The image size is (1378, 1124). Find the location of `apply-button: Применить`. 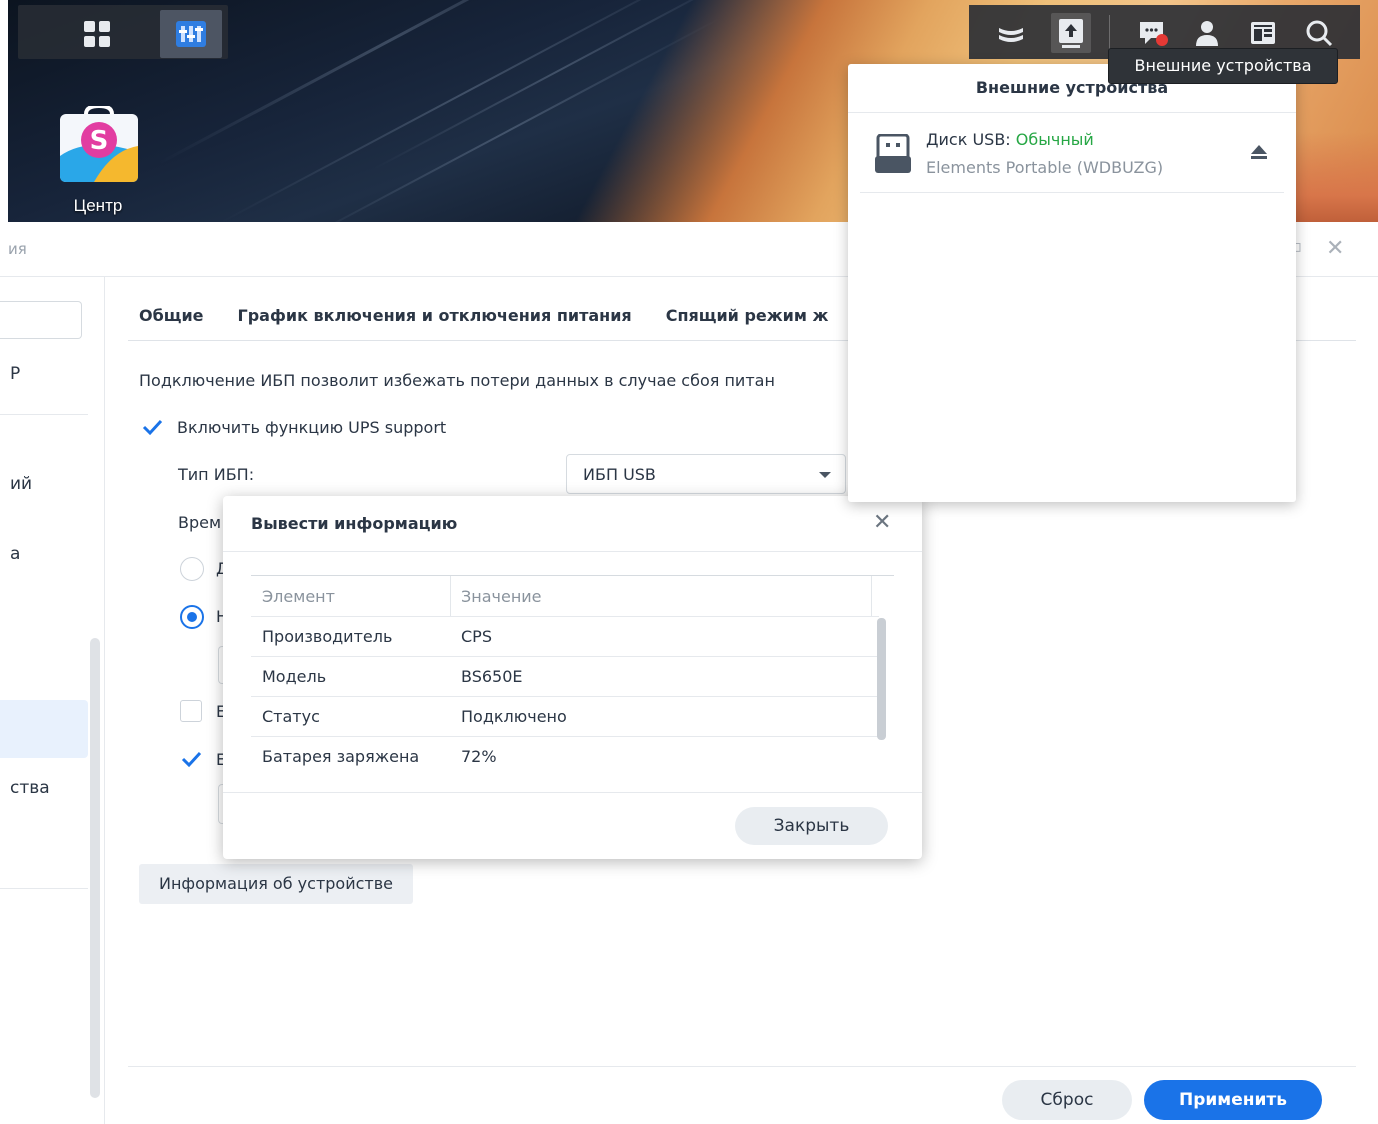

apply-button: Применить is located at coordinates (1233, 1100).